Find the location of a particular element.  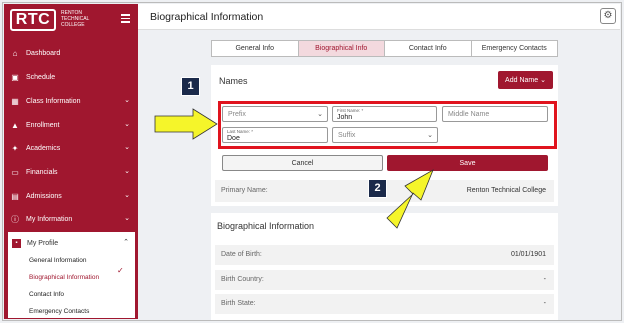

sidebar-item-label: Schedule is located at coordinates (41, 77).